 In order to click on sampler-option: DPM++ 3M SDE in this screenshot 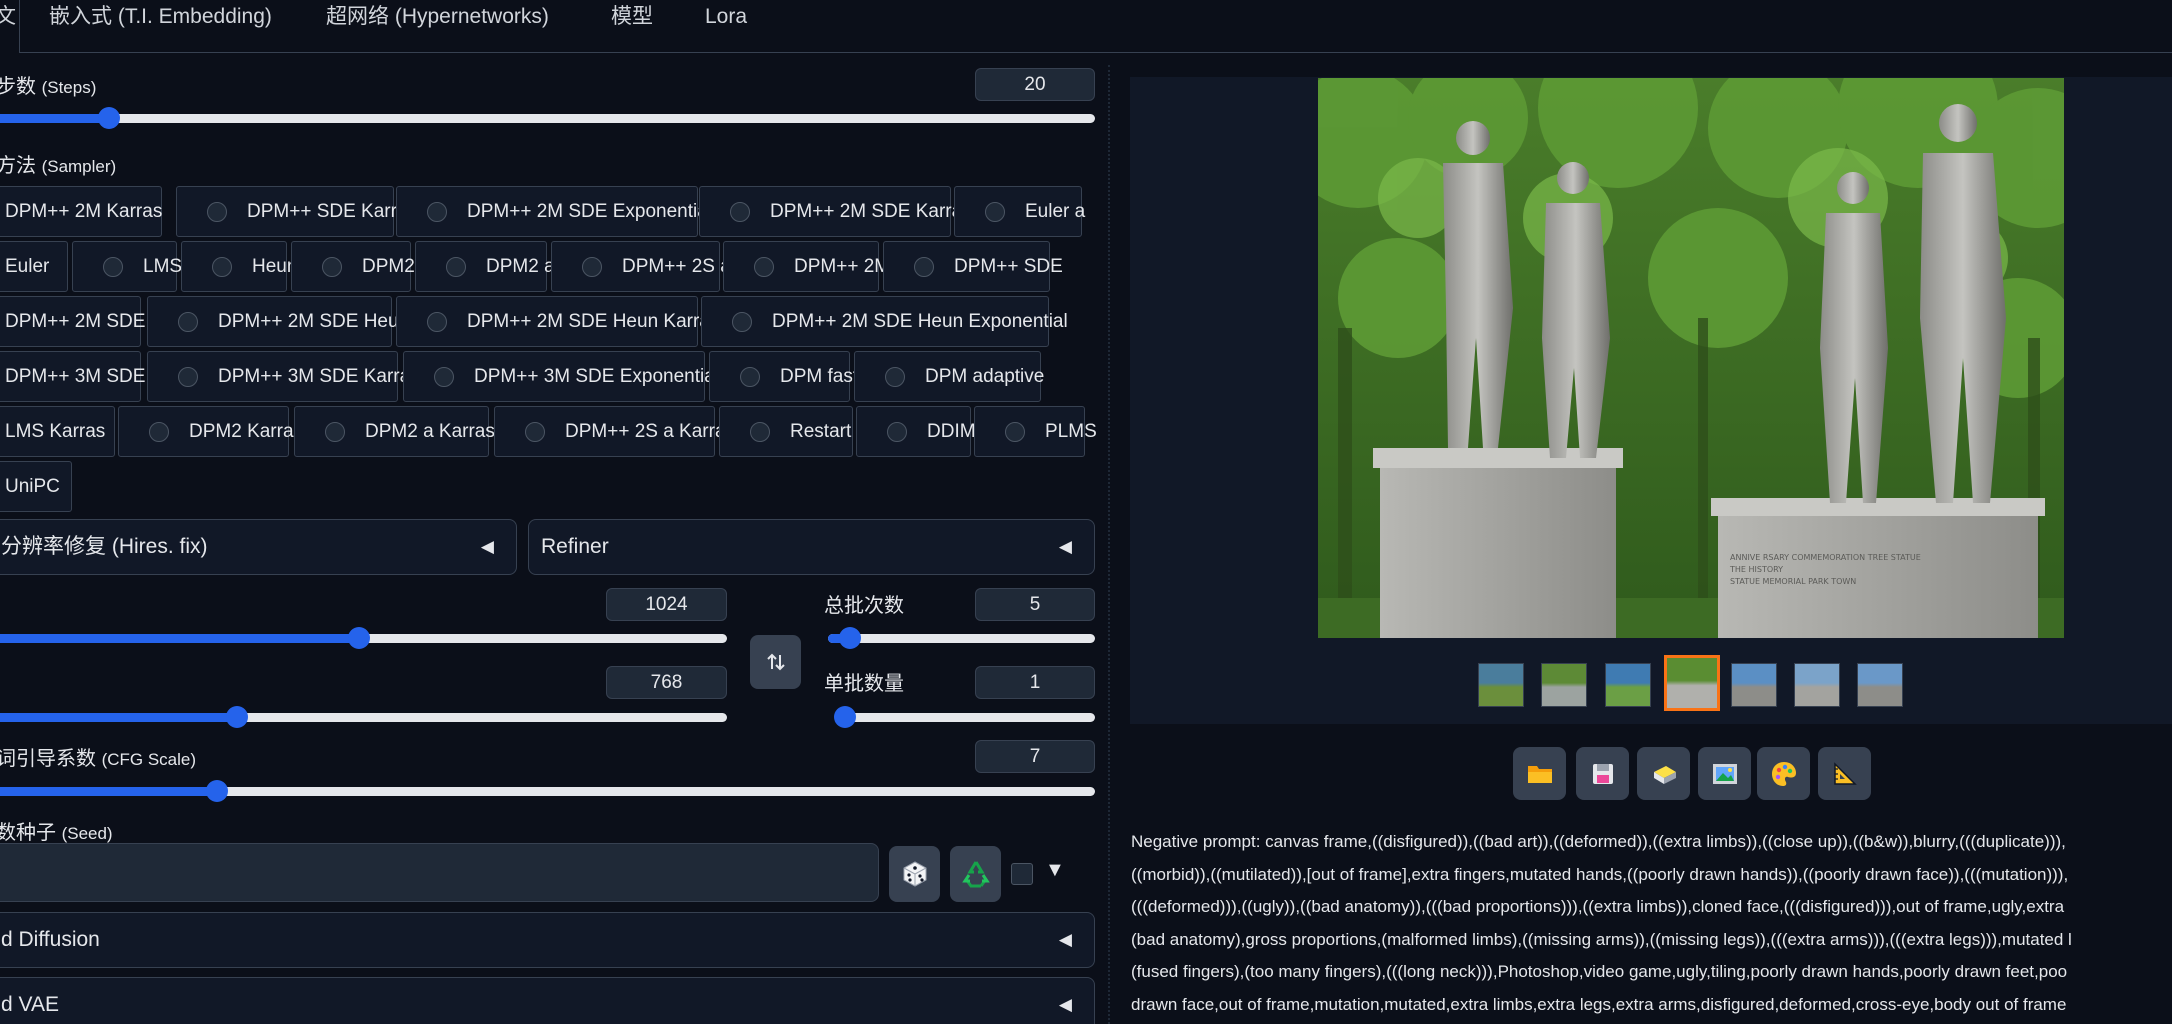, I will do `click(72, 376)`.